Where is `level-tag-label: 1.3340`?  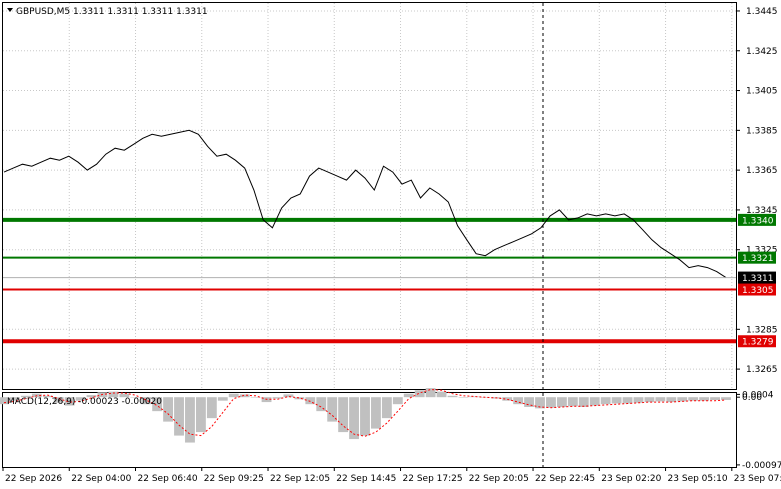 level-tag-label: 1.3340 is located at coordinates (758, 221).